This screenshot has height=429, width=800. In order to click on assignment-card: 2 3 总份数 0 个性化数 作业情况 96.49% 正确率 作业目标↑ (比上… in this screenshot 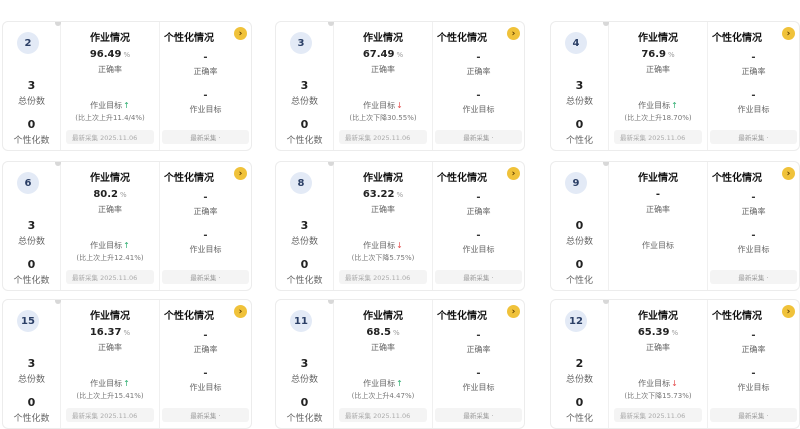, I will do `click(127, 86)`.